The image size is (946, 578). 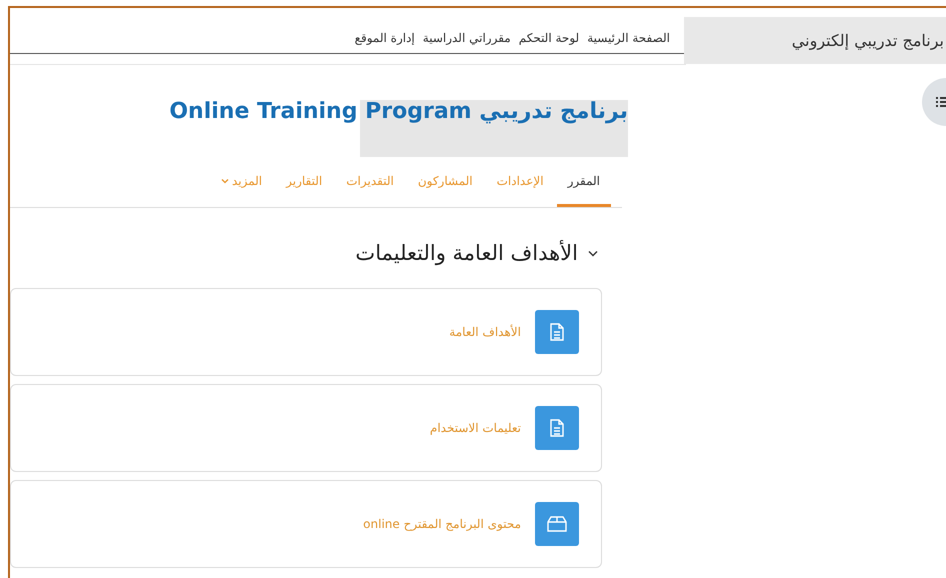 What do you see at coordinates (941, 102) in the screenshot?
I see `list-icon` at bounding box center [941, 102].